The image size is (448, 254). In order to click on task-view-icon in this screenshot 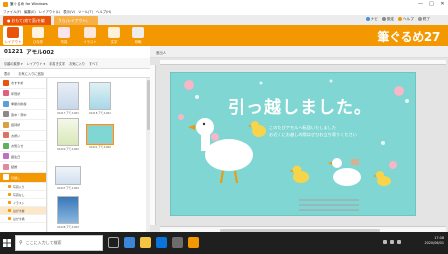, I will do `click(113, 242)`.